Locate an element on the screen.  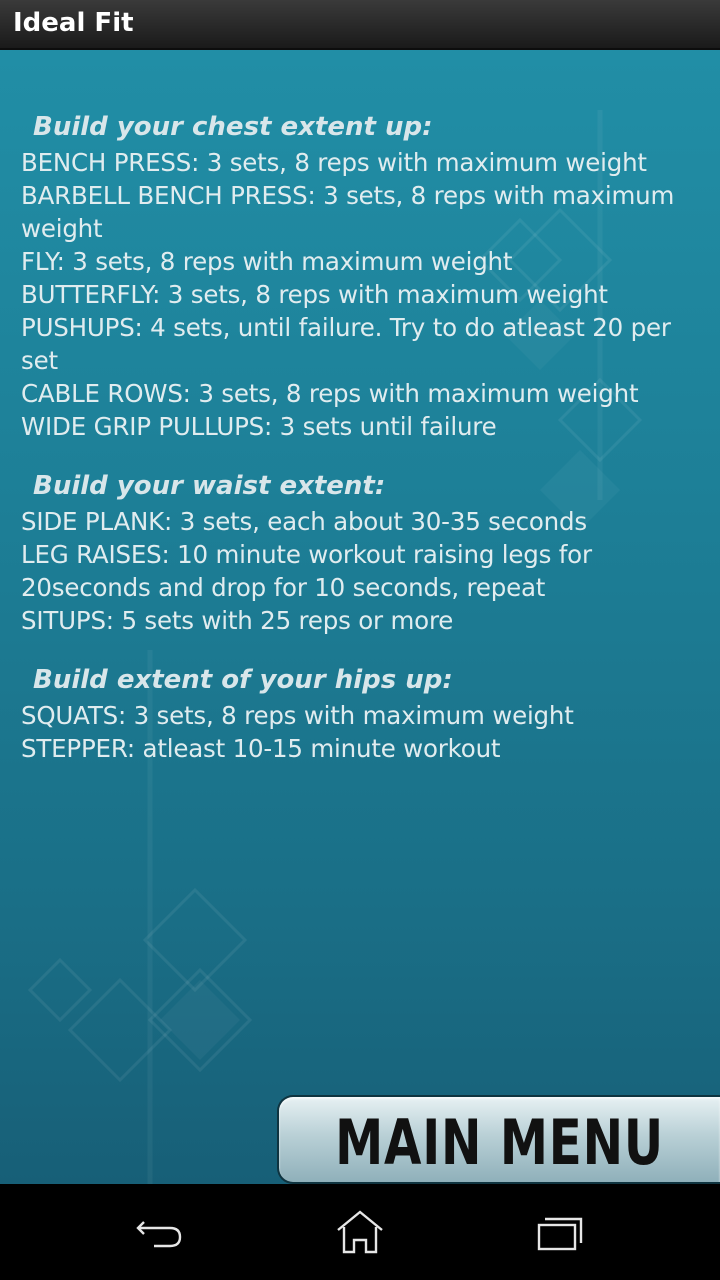
back-icon is located at coordinates (159, 1234).